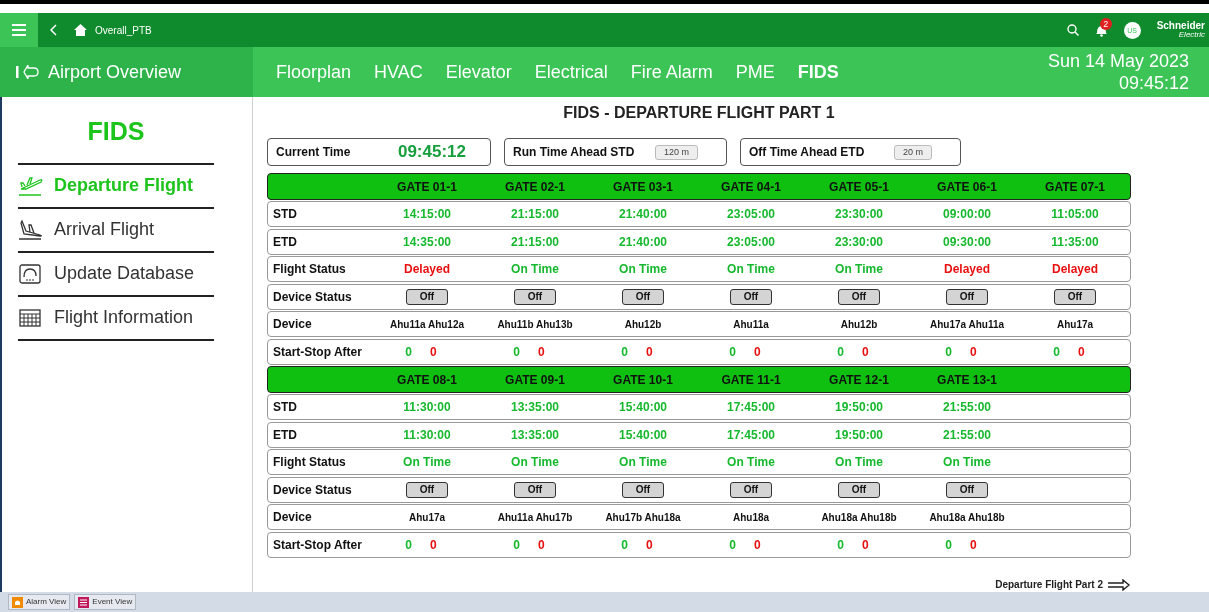 Image resolution: width=1209 pixels, height=612 pixels. I want to click on next-page-link: Departure Flight Part 2, so click(1049, 584).